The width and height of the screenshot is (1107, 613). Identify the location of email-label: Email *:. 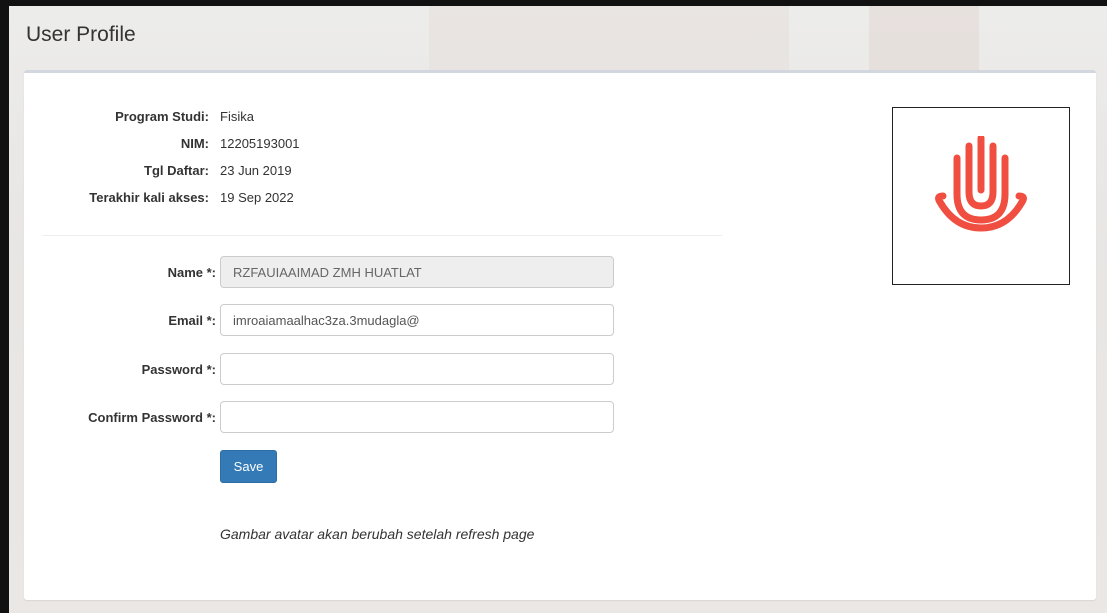
(192, 320).